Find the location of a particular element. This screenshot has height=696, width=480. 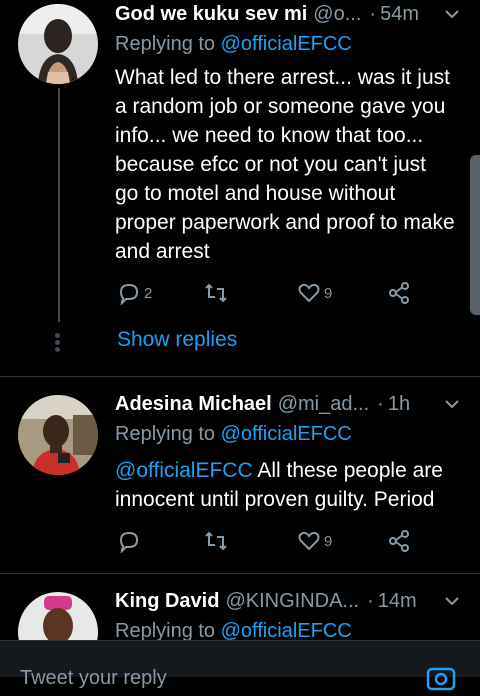

reply-count: 2 is located at coordinates (148, 293).